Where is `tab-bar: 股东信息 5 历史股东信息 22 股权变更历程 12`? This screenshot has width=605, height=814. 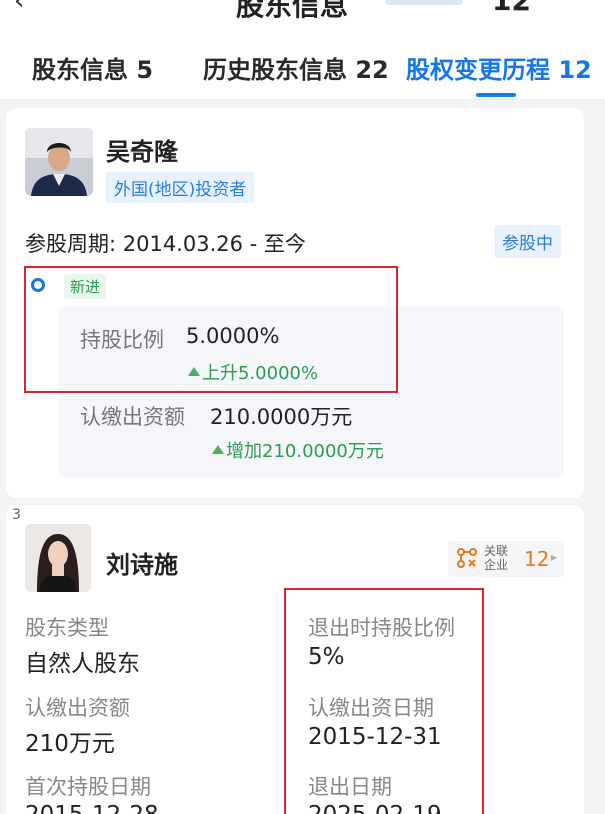
tab-bar: 股东信息 5 历史股东信息 22 股权变更历程 12 is located at coordinates (302, 61).